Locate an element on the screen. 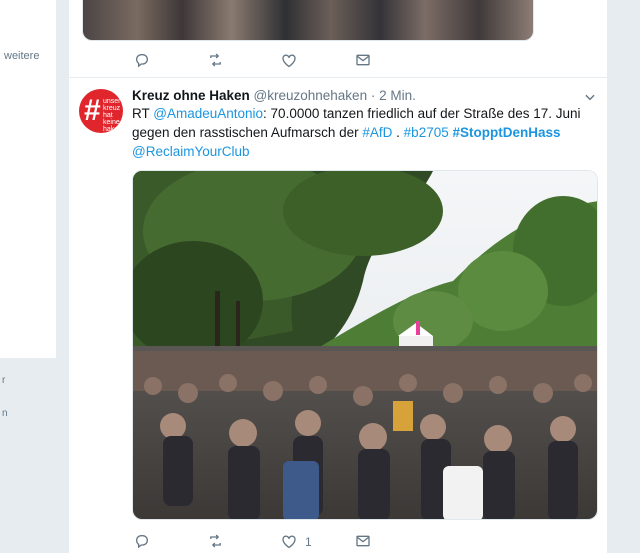 The height and width of the screenshot is (553, 640). author-name: Kreuz ohne Haken is located at coordinates (191, 95).